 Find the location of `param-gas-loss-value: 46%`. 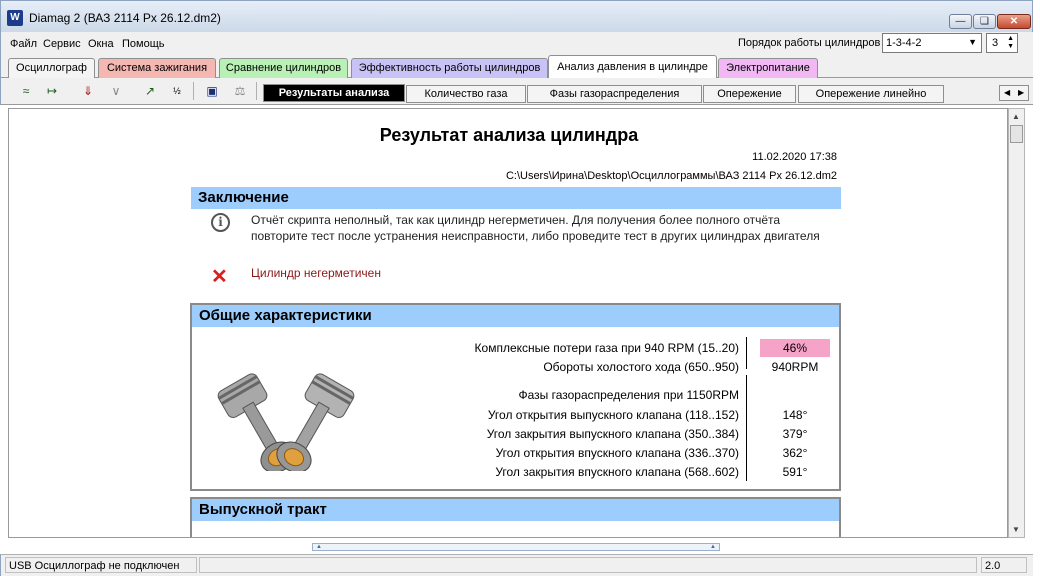

param-gas-loss-value: 46% is located at coordinates (795, 348).